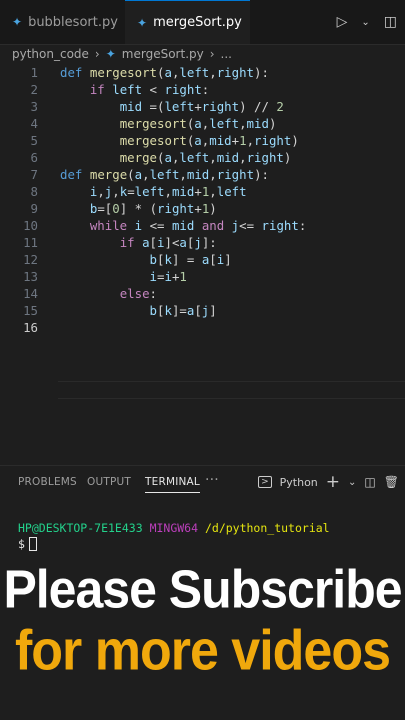 Image resolution: width=405 pixels, height=720 pixels. I want to click on code-line: 11 if a[i]<a[j]:, so click(202, 242).